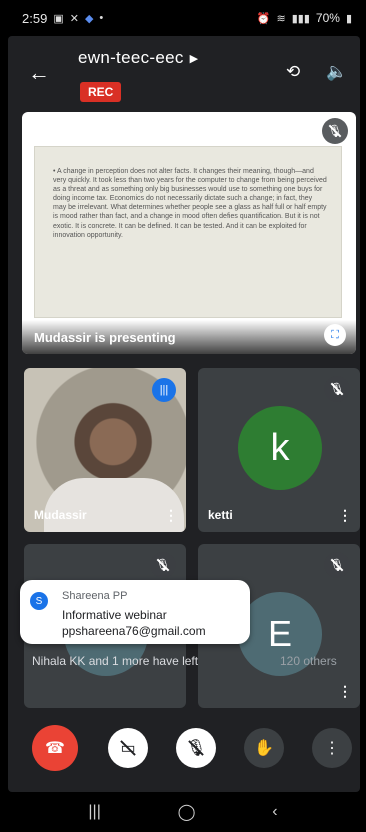  I want to click on fullscreen-icon: ⛶, so click(335, 335).